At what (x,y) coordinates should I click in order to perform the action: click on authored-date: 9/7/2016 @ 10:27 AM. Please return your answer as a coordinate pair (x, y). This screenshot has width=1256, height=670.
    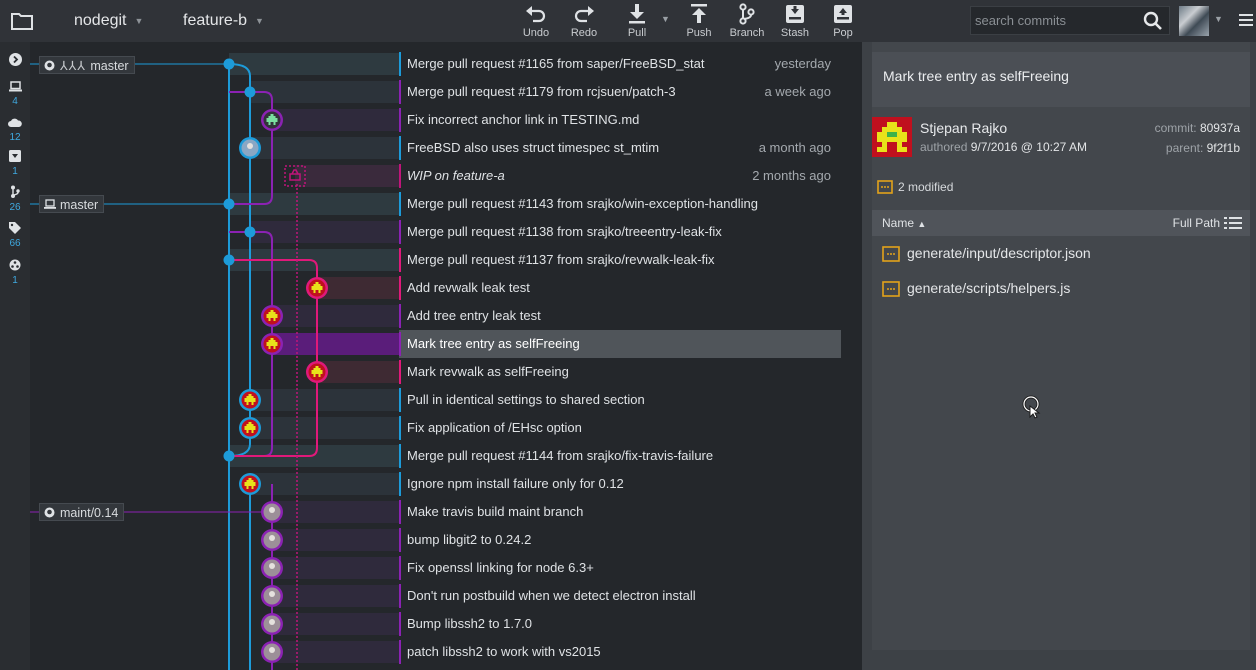
    Looking at the image, I should click on (1028, 147).